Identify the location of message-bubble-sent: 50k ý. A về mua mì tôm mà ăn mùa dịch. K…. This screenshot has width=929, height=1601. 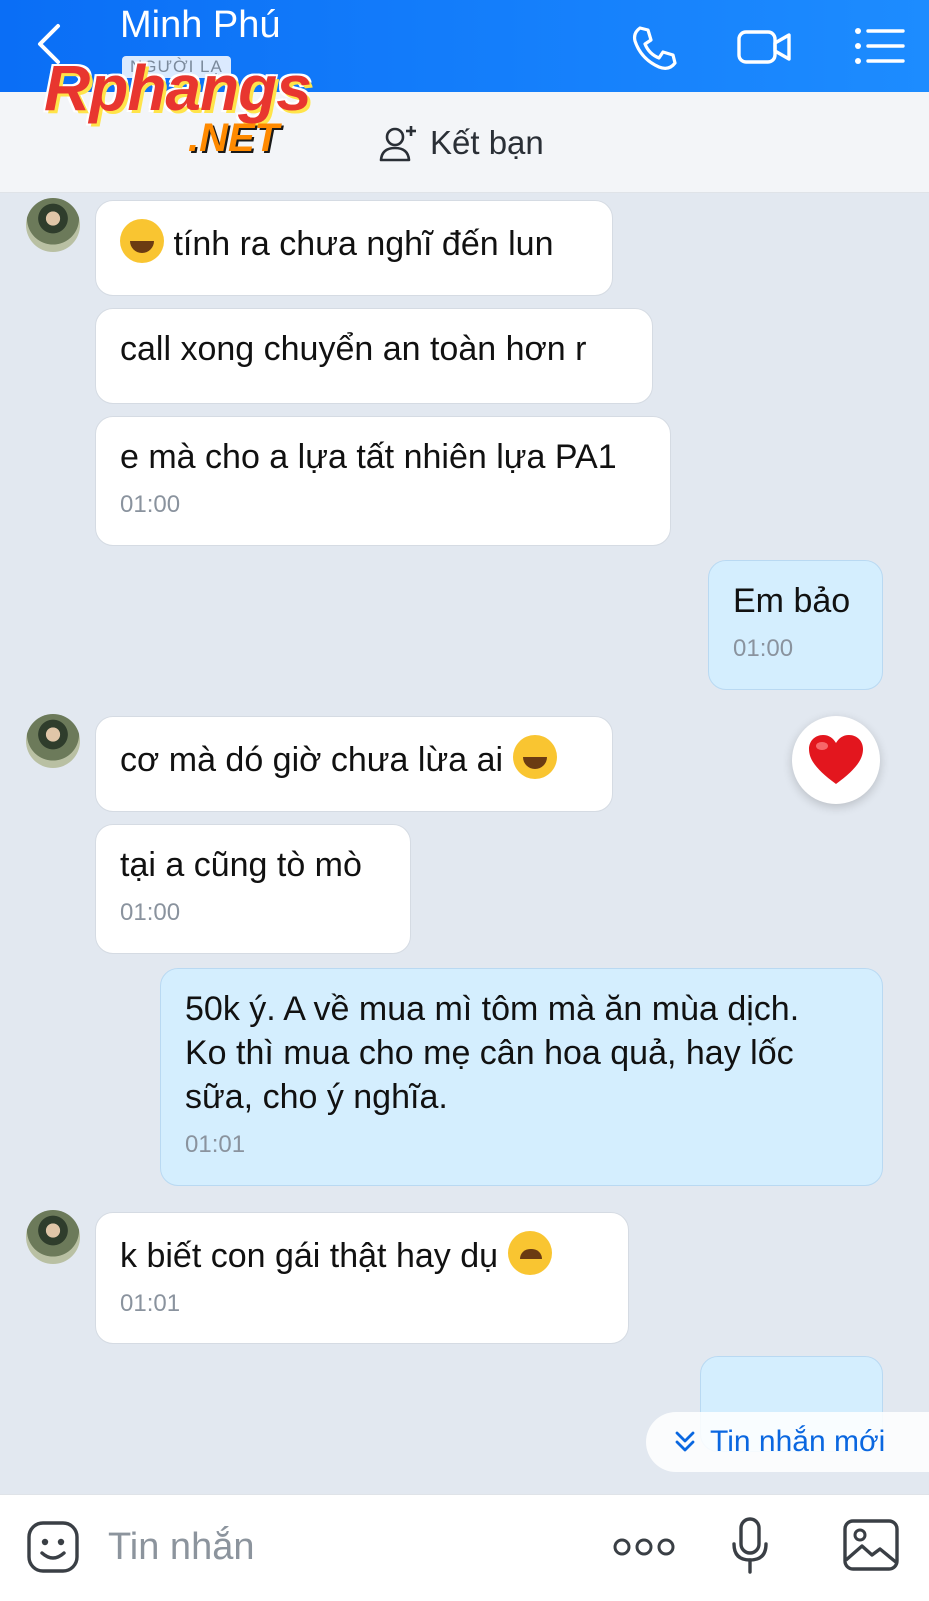
(521, 1077).